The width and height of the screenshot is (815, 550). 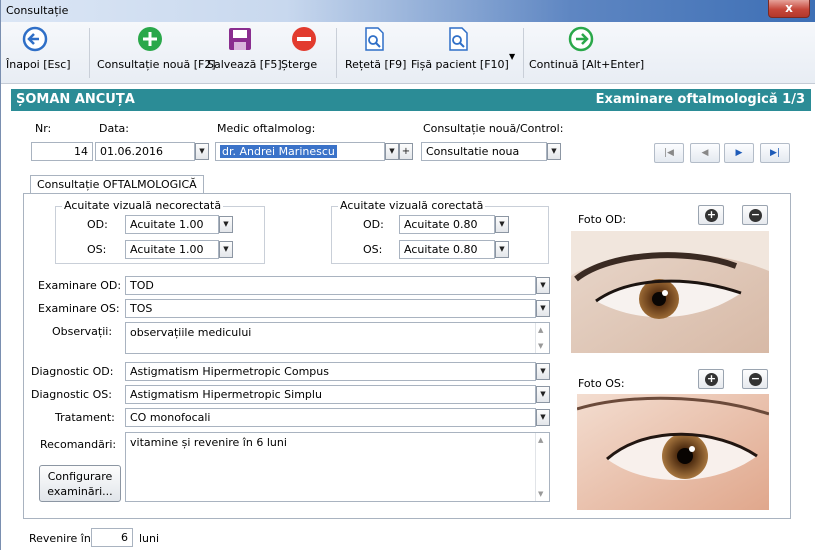 What do you see at coordinates (411, 100) in the screenshot?
I see `patient-header: ȘOMAN ANCUȚA Examinare oftalmologică 1/3` at bounding box center [411, 100].